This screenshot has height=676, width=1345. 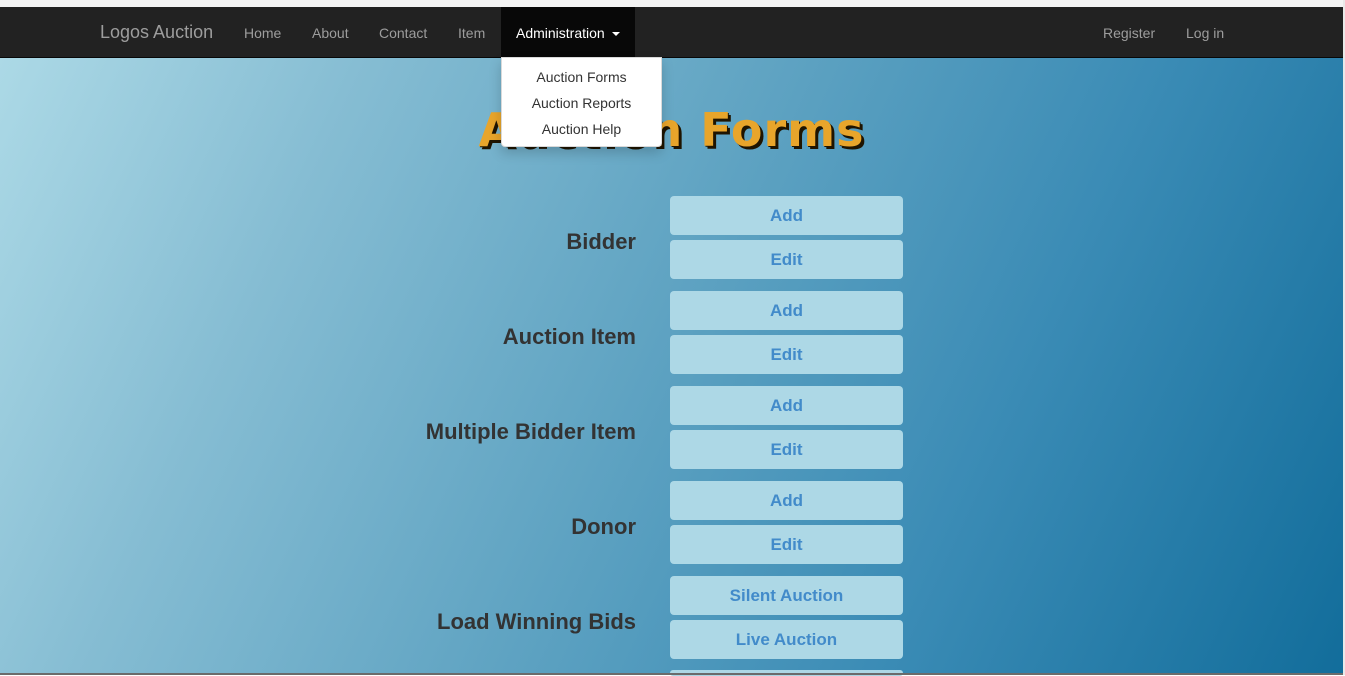 I want to click on nav-administration: Administration, so click(x=568, y=32).